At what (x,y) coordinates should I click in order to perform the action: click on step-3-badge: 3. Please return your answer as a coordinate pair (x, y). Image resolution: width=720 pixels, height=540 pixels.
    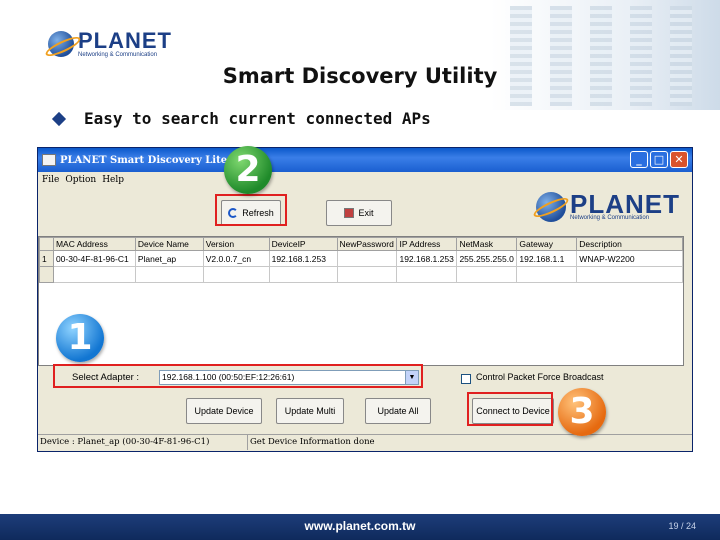
    Looking at the image, I should click on (582, 412).